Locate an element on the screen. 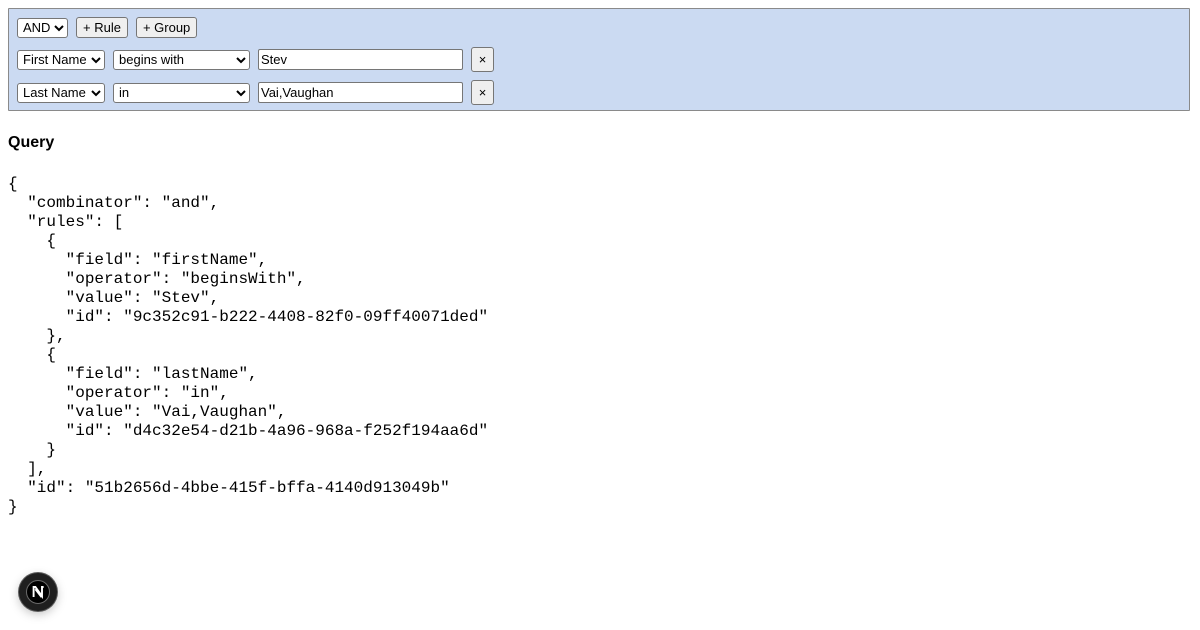 This screenshot has height=630, width=1200. nextjs-logo-icon is located at coordinates (38, 592).